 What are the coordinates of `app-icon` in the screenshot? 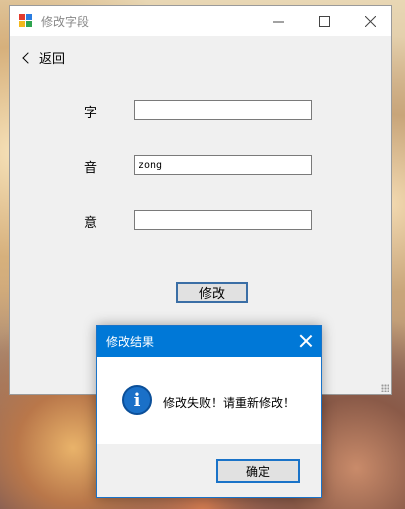 It's located at (26, 21).